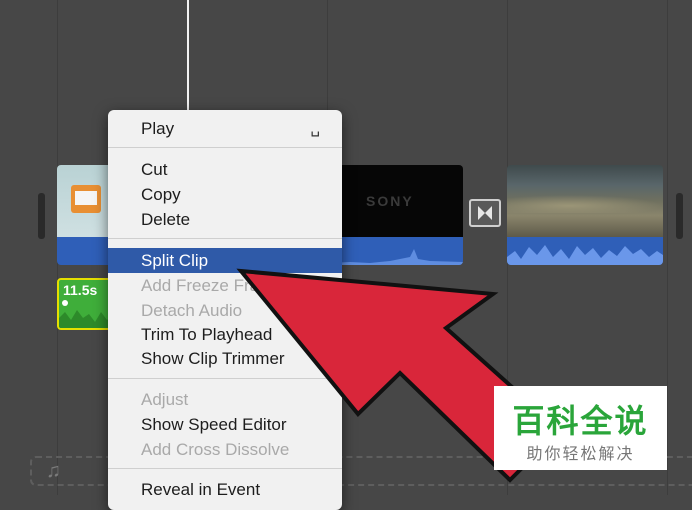 Image resolution: width=692 pixels, height=510 pixels. What do you see at coordinates (53, 471) in the screenshot?
I see `music-note-icon: ♫` at bounding box center [53, 471].